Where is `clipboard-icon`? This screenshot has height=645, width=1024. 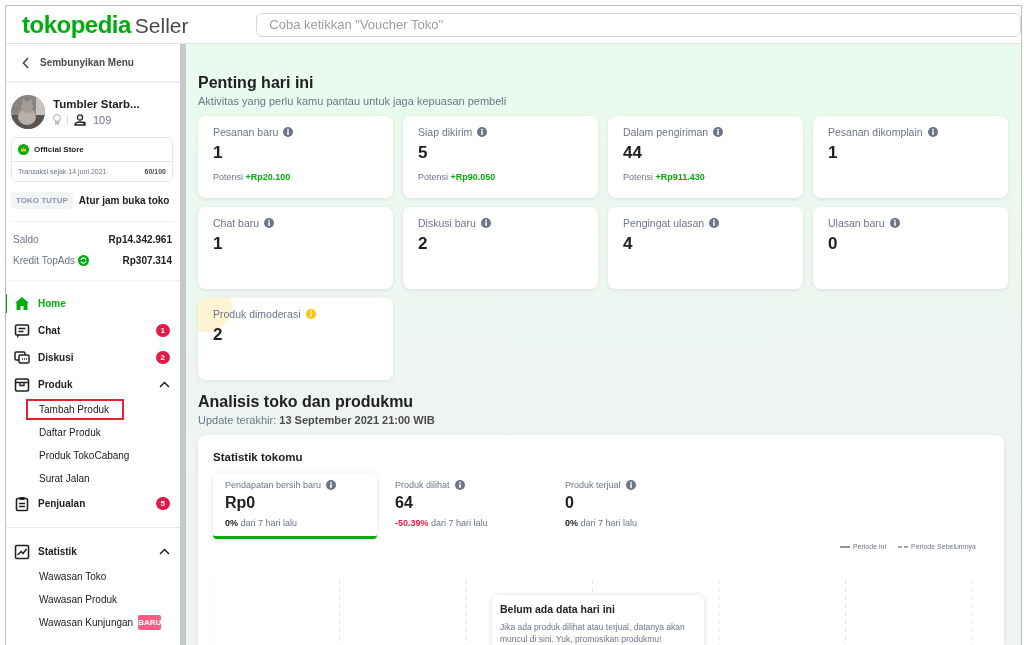 clipboard-icon is located at coordinates (22, 503).